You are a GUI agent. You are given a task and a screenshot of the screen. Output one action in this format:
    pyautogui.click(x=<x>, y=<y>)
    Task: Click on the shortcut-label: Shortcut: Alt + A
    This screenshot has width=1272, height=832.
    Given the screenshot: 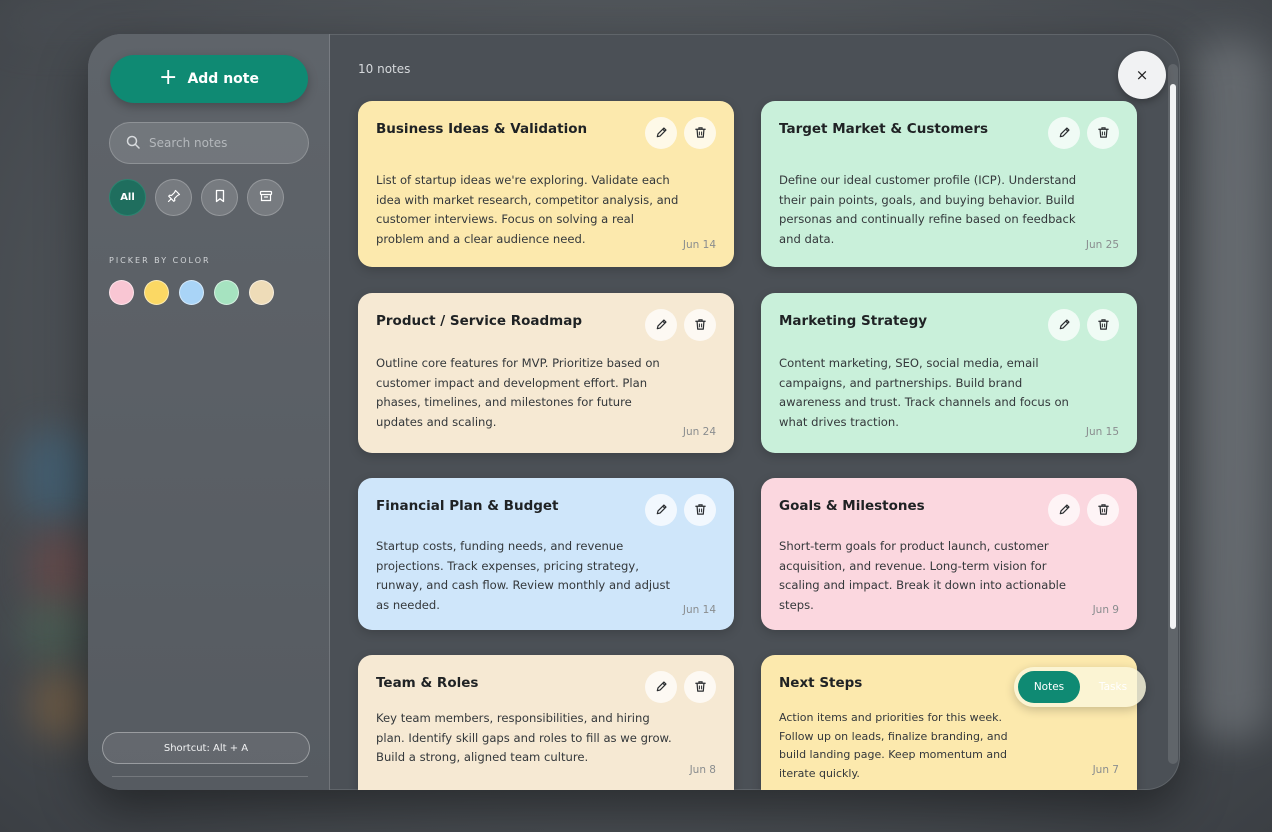 What is the action you would take?
    pyautogui.click(x=206, y=748)
    